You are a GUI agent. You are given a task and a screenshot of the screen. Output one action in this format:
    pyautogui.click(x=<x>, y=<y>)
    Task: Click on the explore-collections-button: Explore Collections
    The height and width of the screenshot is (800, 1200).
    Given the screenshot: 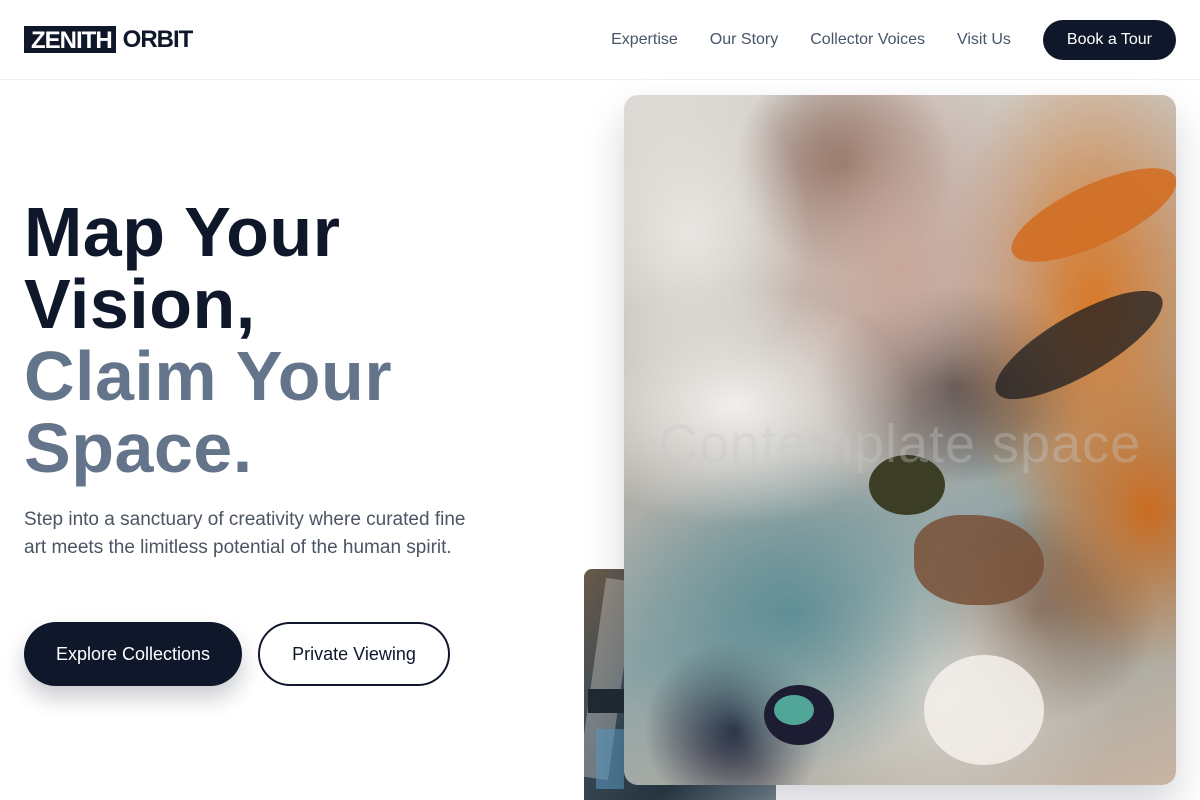 What is the action you would take?
    pyautogui.click(x=133, y=654)
    